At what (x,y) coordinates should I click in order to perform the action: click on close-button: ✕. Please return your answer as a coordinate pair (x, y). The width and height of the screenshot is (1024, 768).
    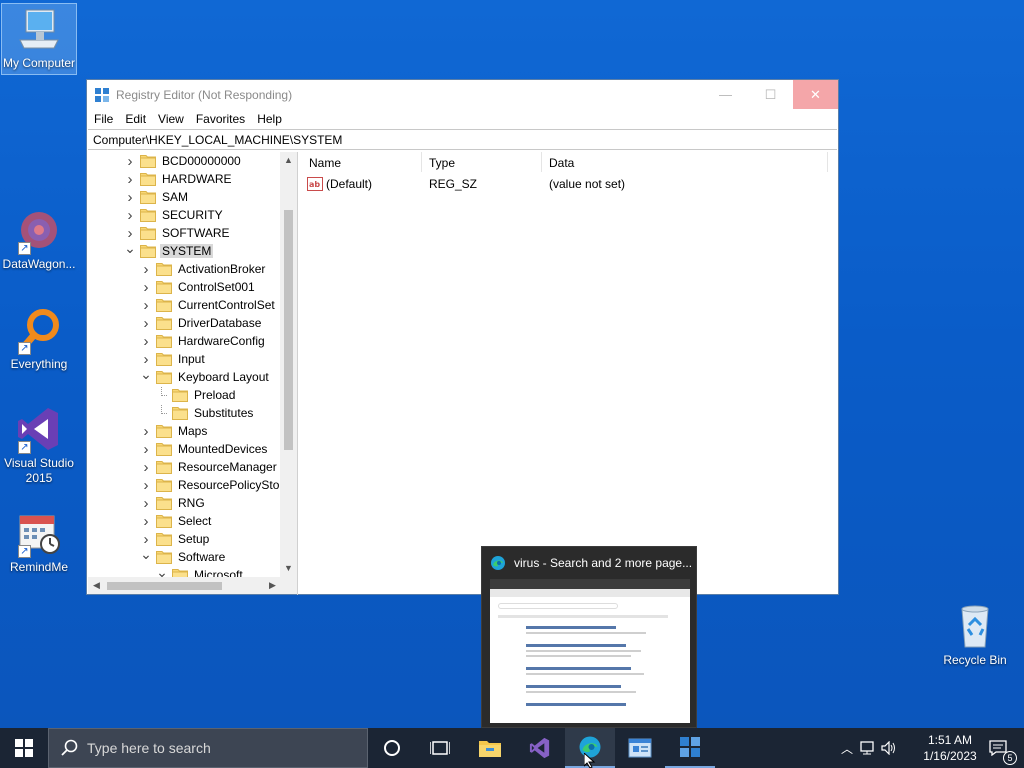
    Looking at the image, I should click on (815, 94).